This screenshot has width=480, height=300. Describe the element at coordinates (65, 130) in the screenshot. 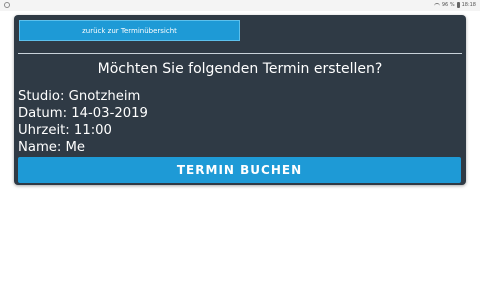

I see `time-text: Uhrzeit: 11:00` at that location.